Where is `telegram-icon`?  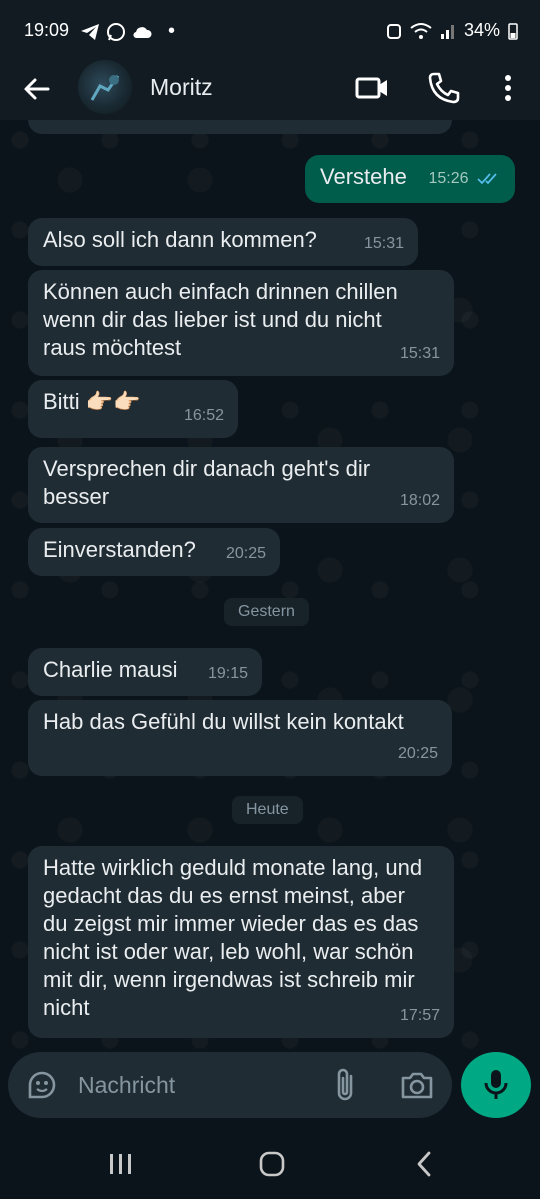
telegram-icon is located at coordinates (90, 31).